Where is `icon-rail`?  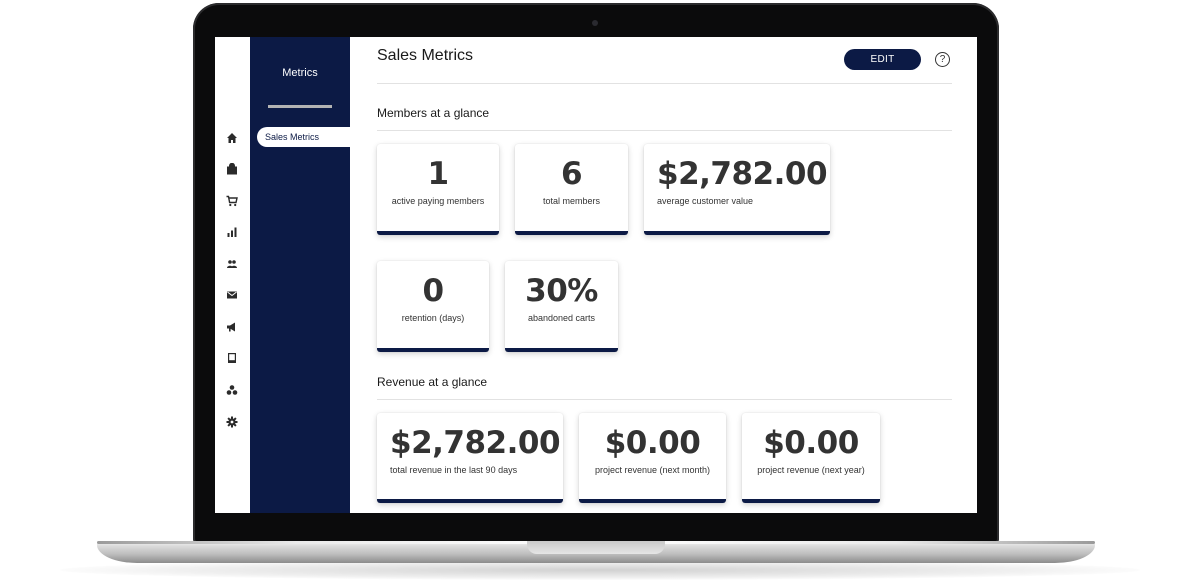
icon-rail is located at coordinates (232, 275).